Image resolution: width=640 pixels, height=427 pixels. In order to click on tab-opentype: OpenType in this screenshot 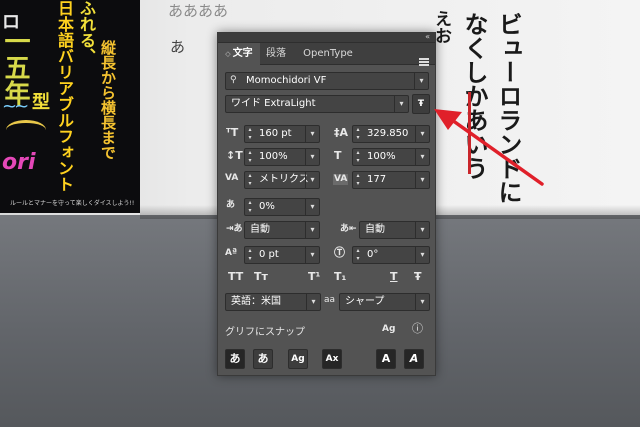, I will do `click(328, 54)`.